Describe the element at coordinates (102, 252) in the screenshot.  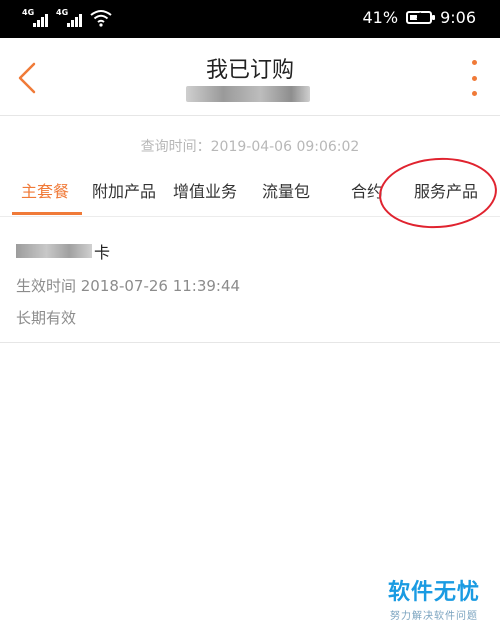
I see `package-name-suffix: 卡` at that location.